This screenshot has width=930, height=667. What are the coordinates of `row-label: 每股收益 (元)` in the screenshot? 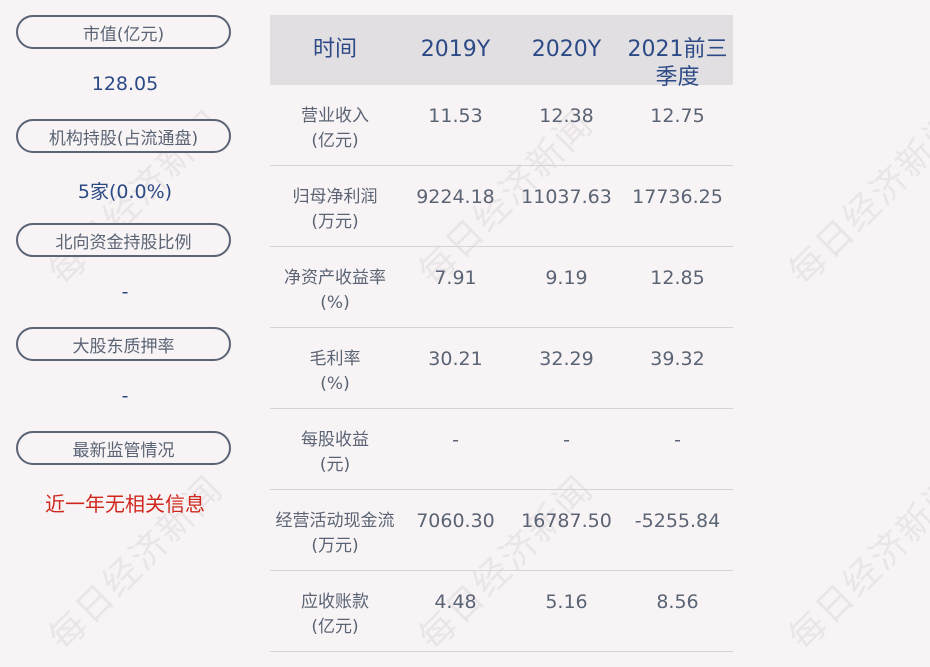 It's located at (335, 452).